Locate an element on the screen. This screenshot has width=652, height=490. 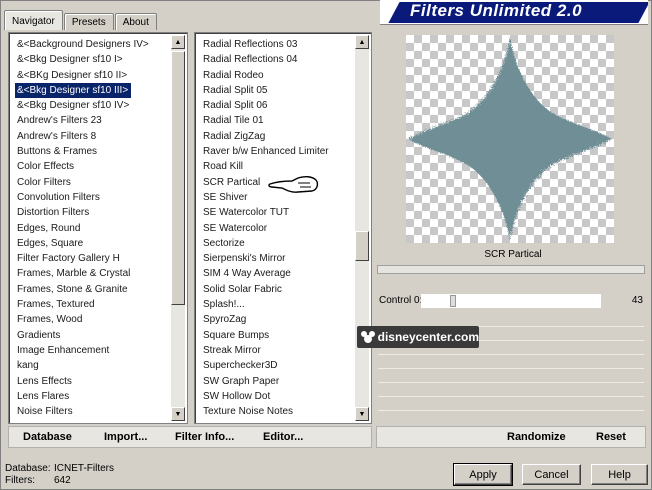
category-item: &<Bkg Designer sf10 IV> is located at coordinates (92, 105).